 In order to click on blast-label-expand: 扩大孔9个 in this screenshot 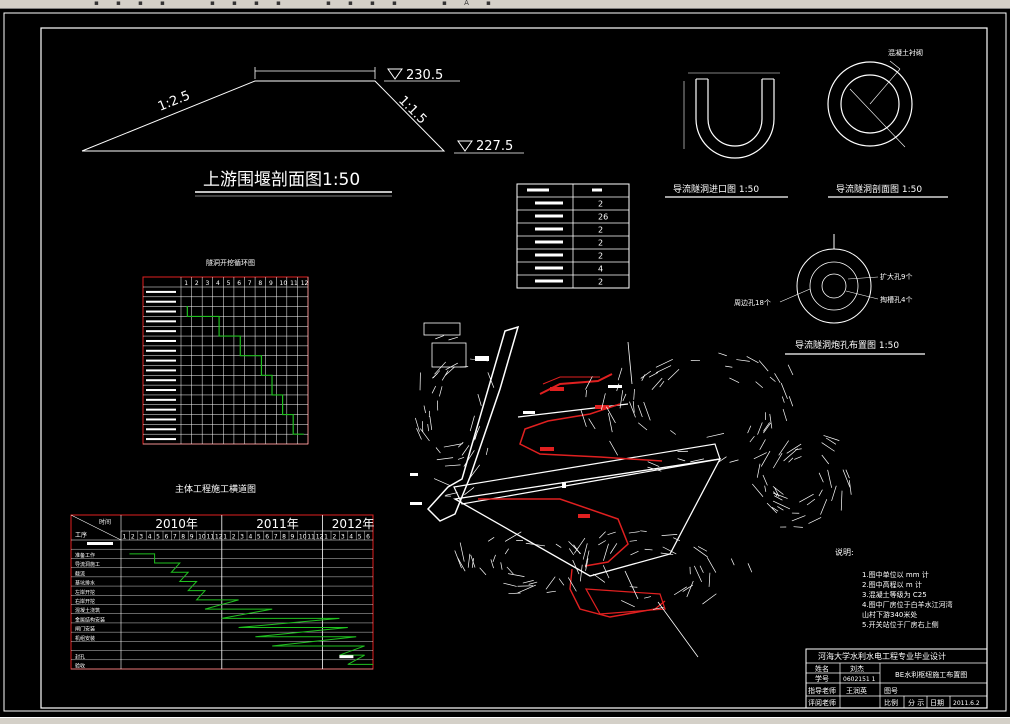, I will do `click(896, 276)`.